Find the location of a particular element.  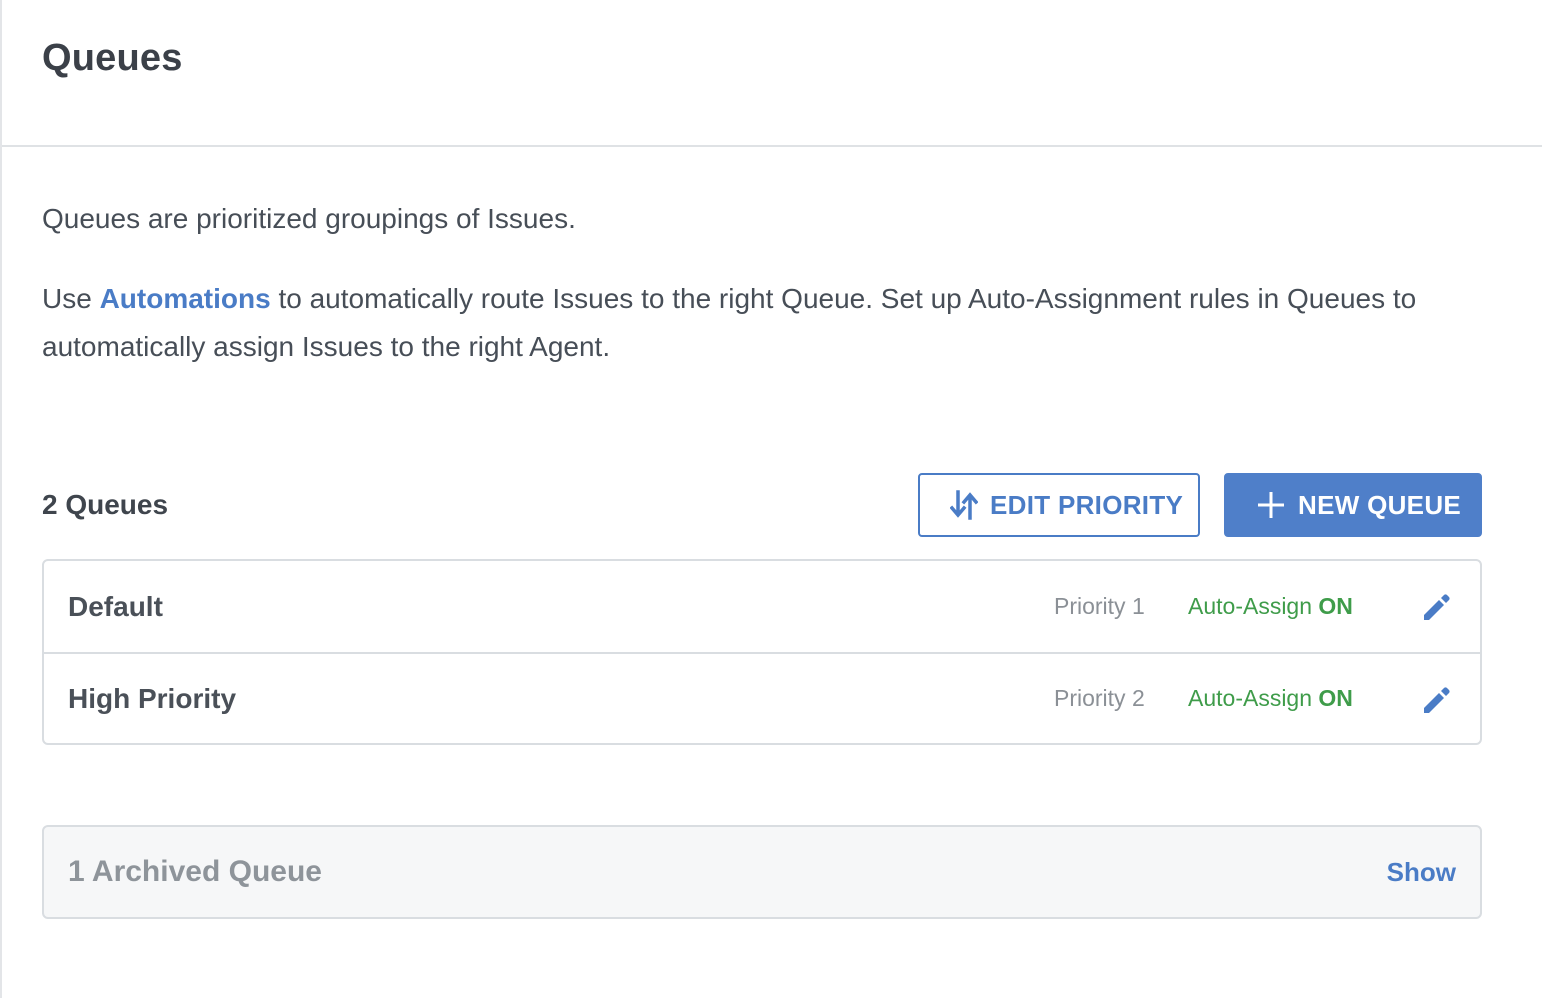

queues-toolbar: 2 Queues EDIT PRIORITY NEW QUEUE is located at coordinates (762, 505).